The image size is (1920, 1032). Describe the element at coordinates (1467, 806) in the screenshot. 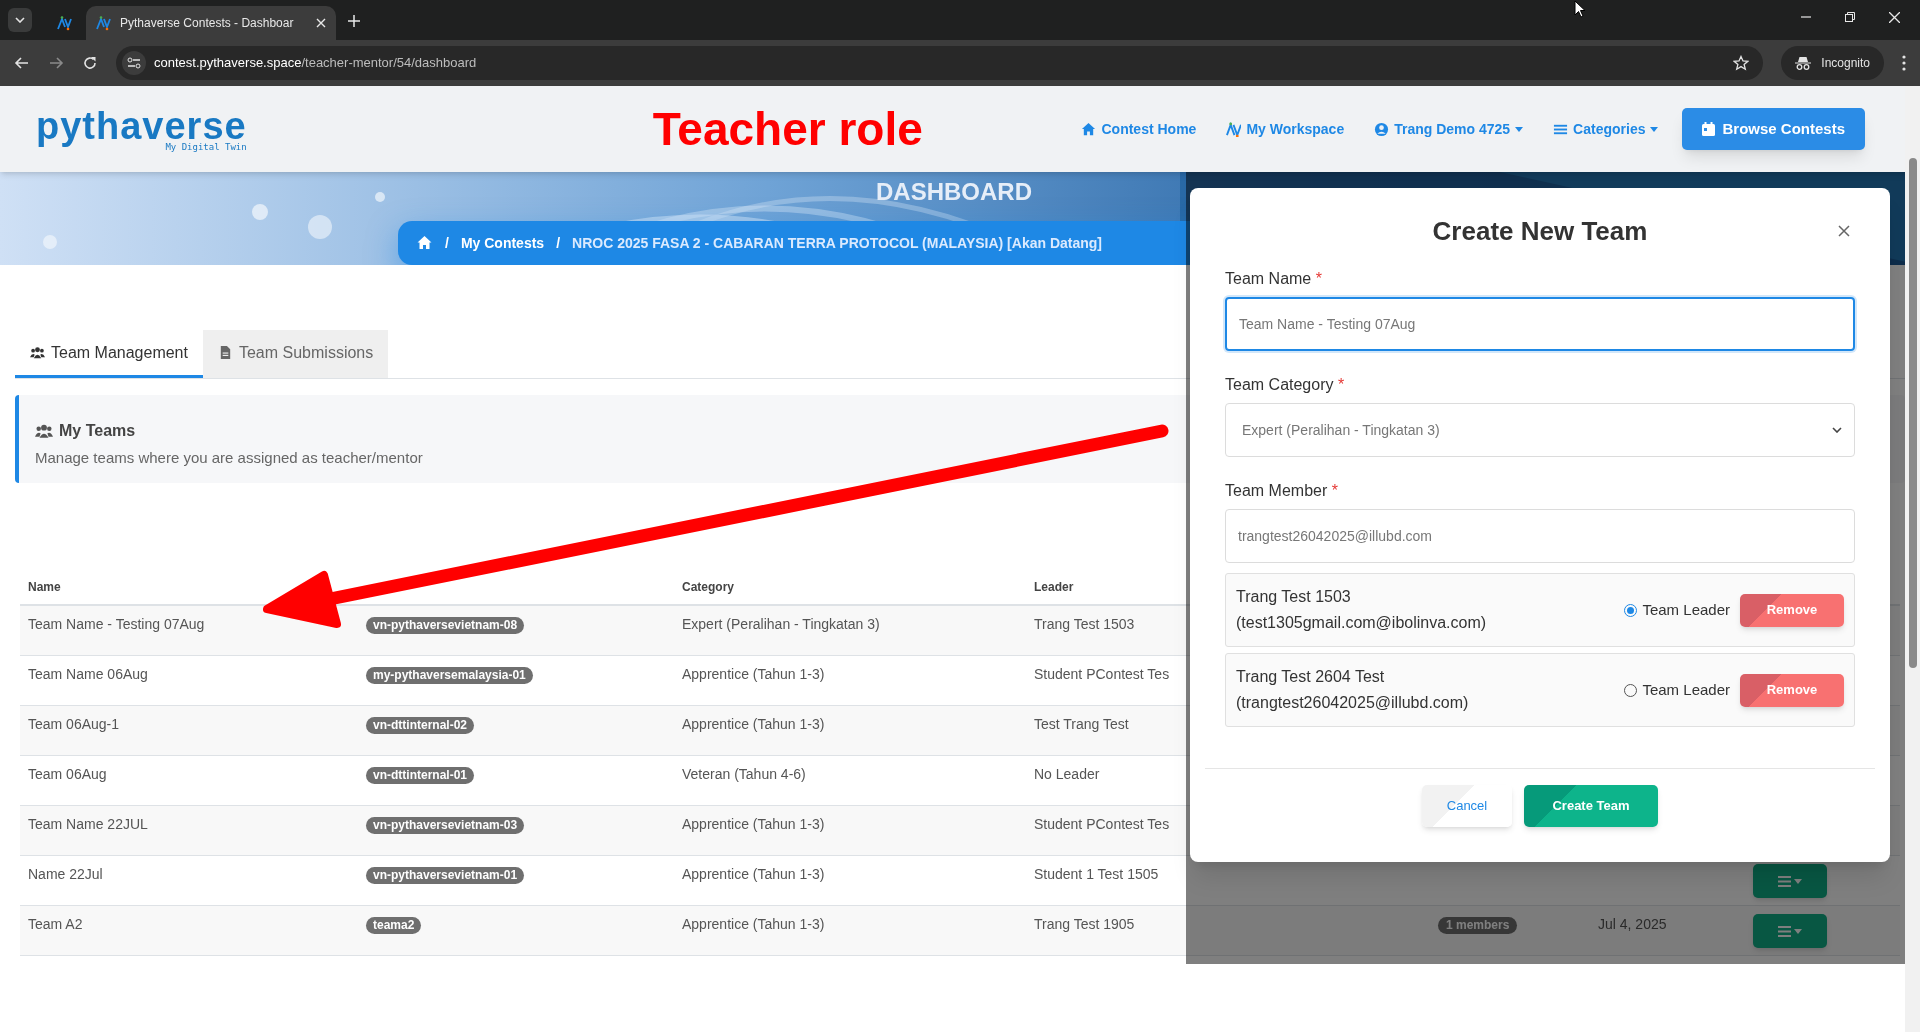

I see `cancel-button: Cancel` at that location.